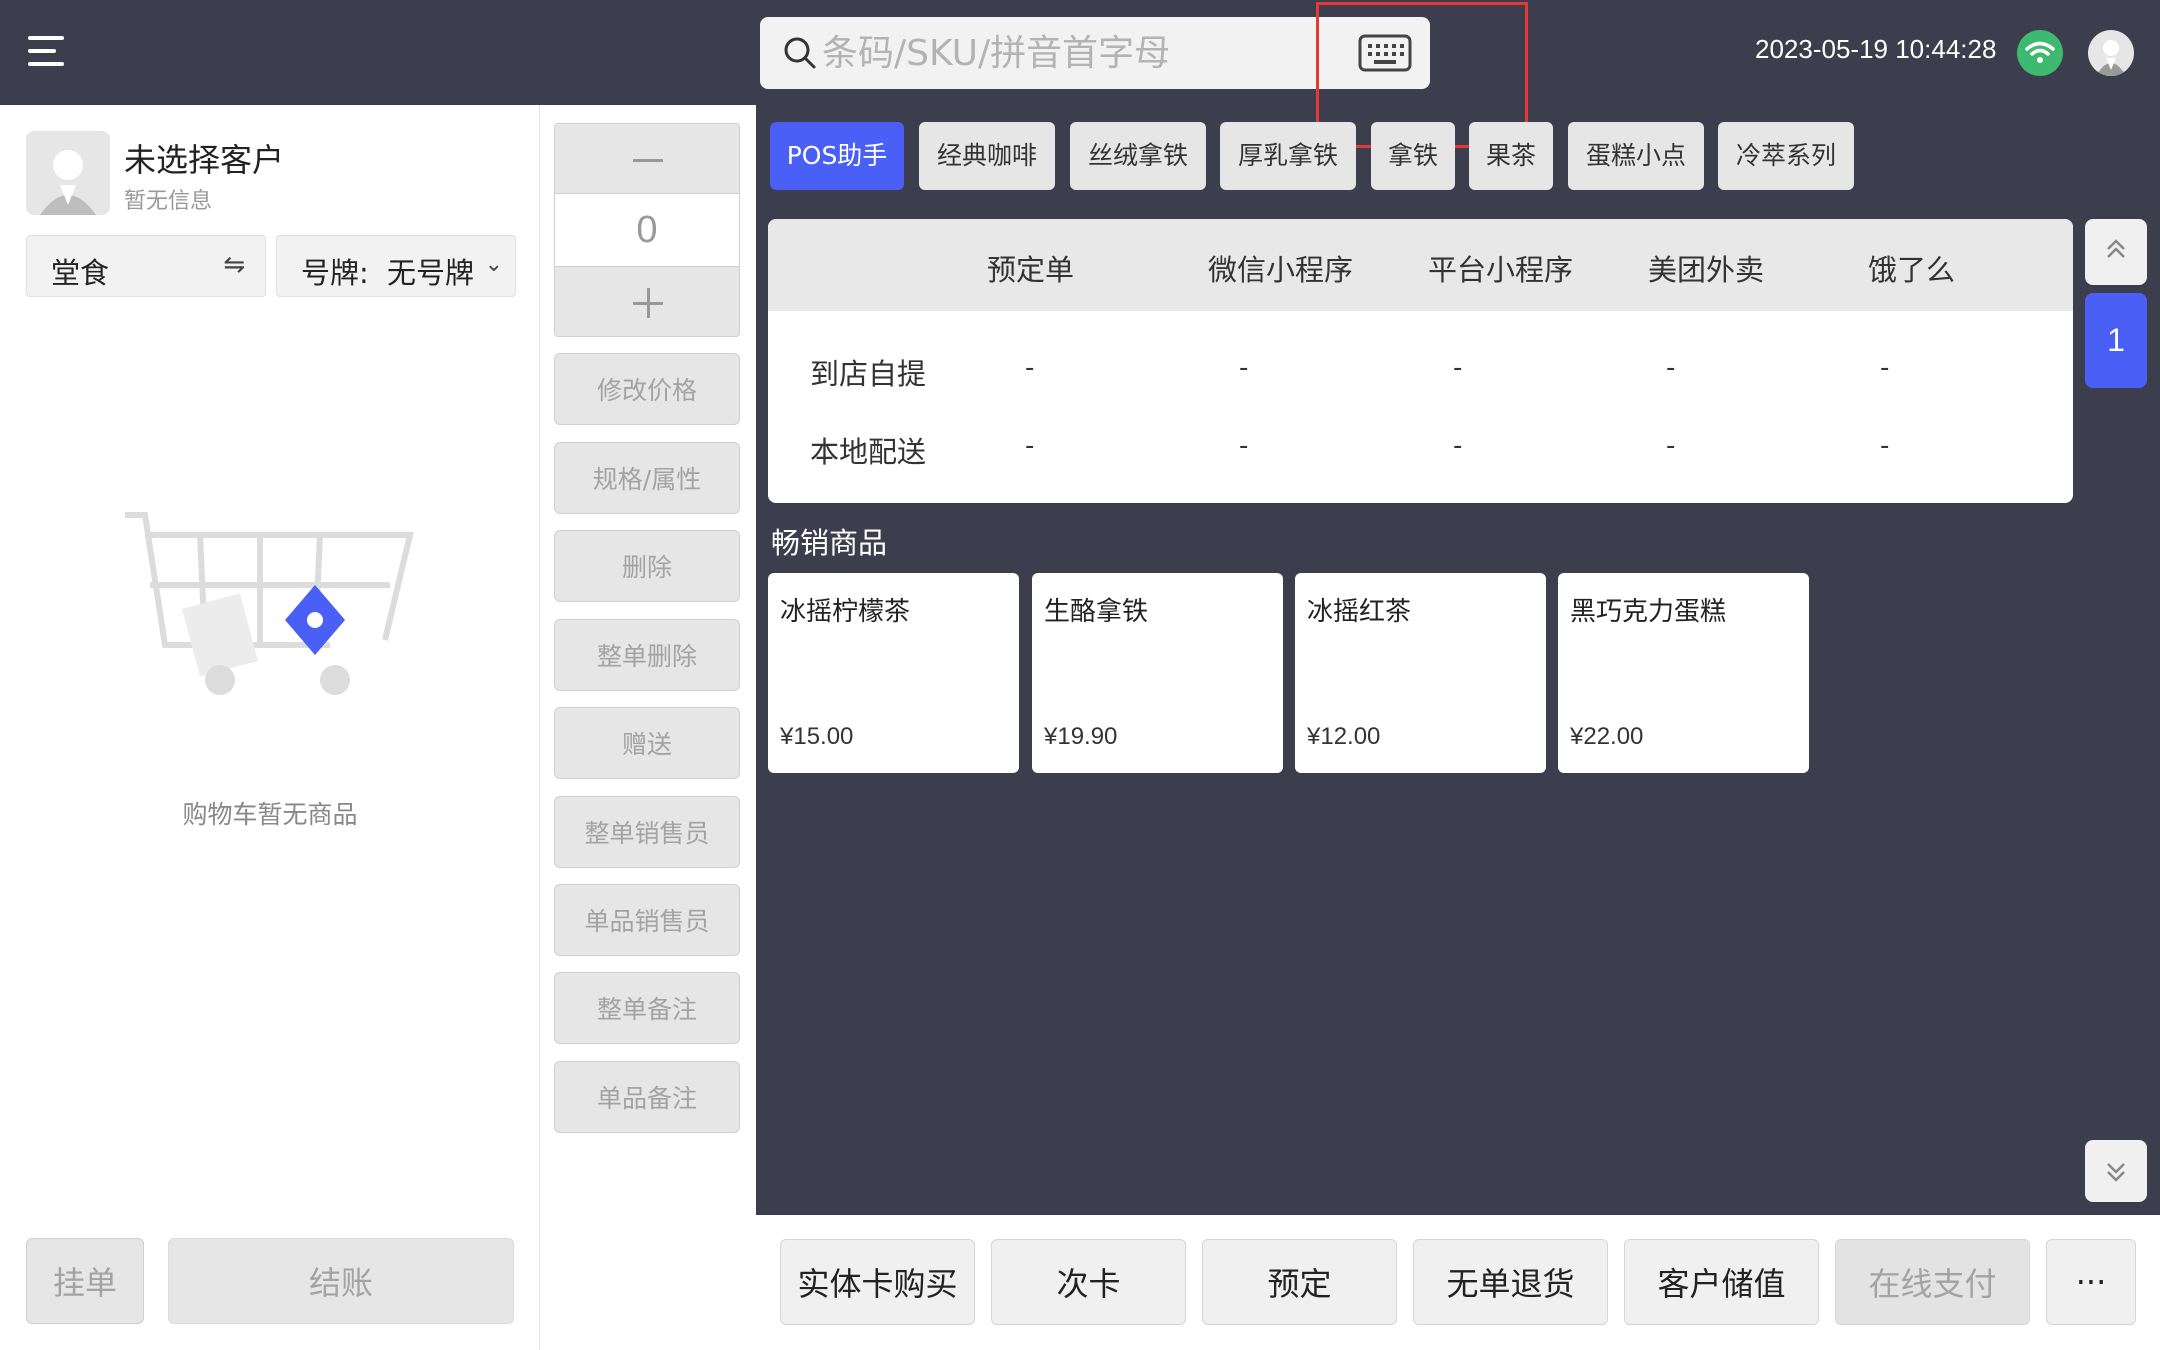 Image resolution: width=2160 pixels, height=1350 pixels. Describe the element at coordinates (270, 814) in the screenshot. I see `cart-empty-text: 购物车暂无商品` at that location.